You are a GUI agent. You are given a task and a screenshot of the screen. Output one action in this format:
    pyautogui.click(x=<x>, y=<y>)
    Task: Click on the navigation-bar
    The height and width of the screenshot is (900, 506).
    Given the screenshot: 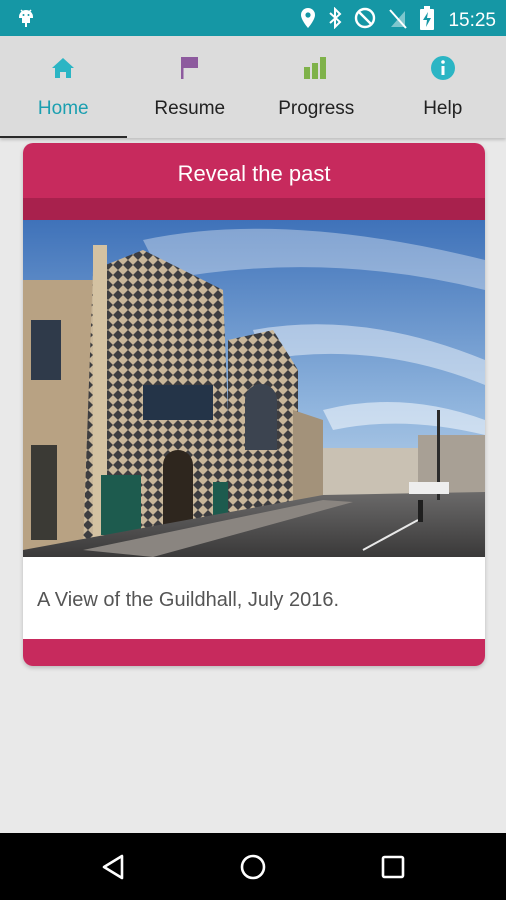 What is the action you would take?
    pyautogui.click(x=253, y=866)
    